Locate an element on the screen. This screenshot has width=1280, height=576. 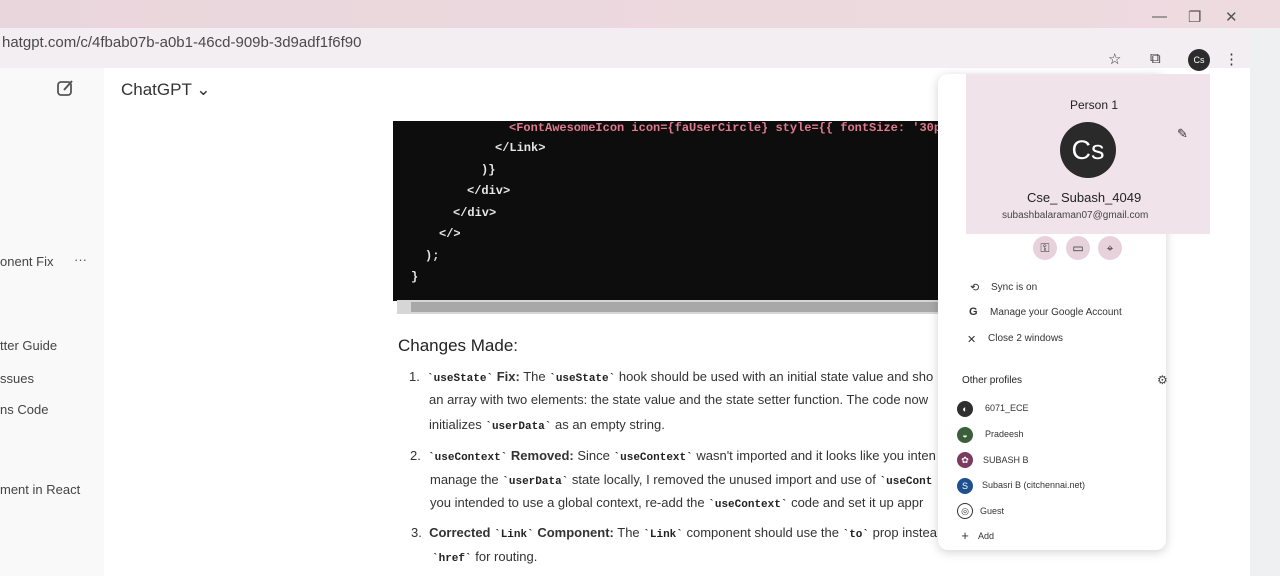
close-icon: ✕ is located at coordinates (972, 340).